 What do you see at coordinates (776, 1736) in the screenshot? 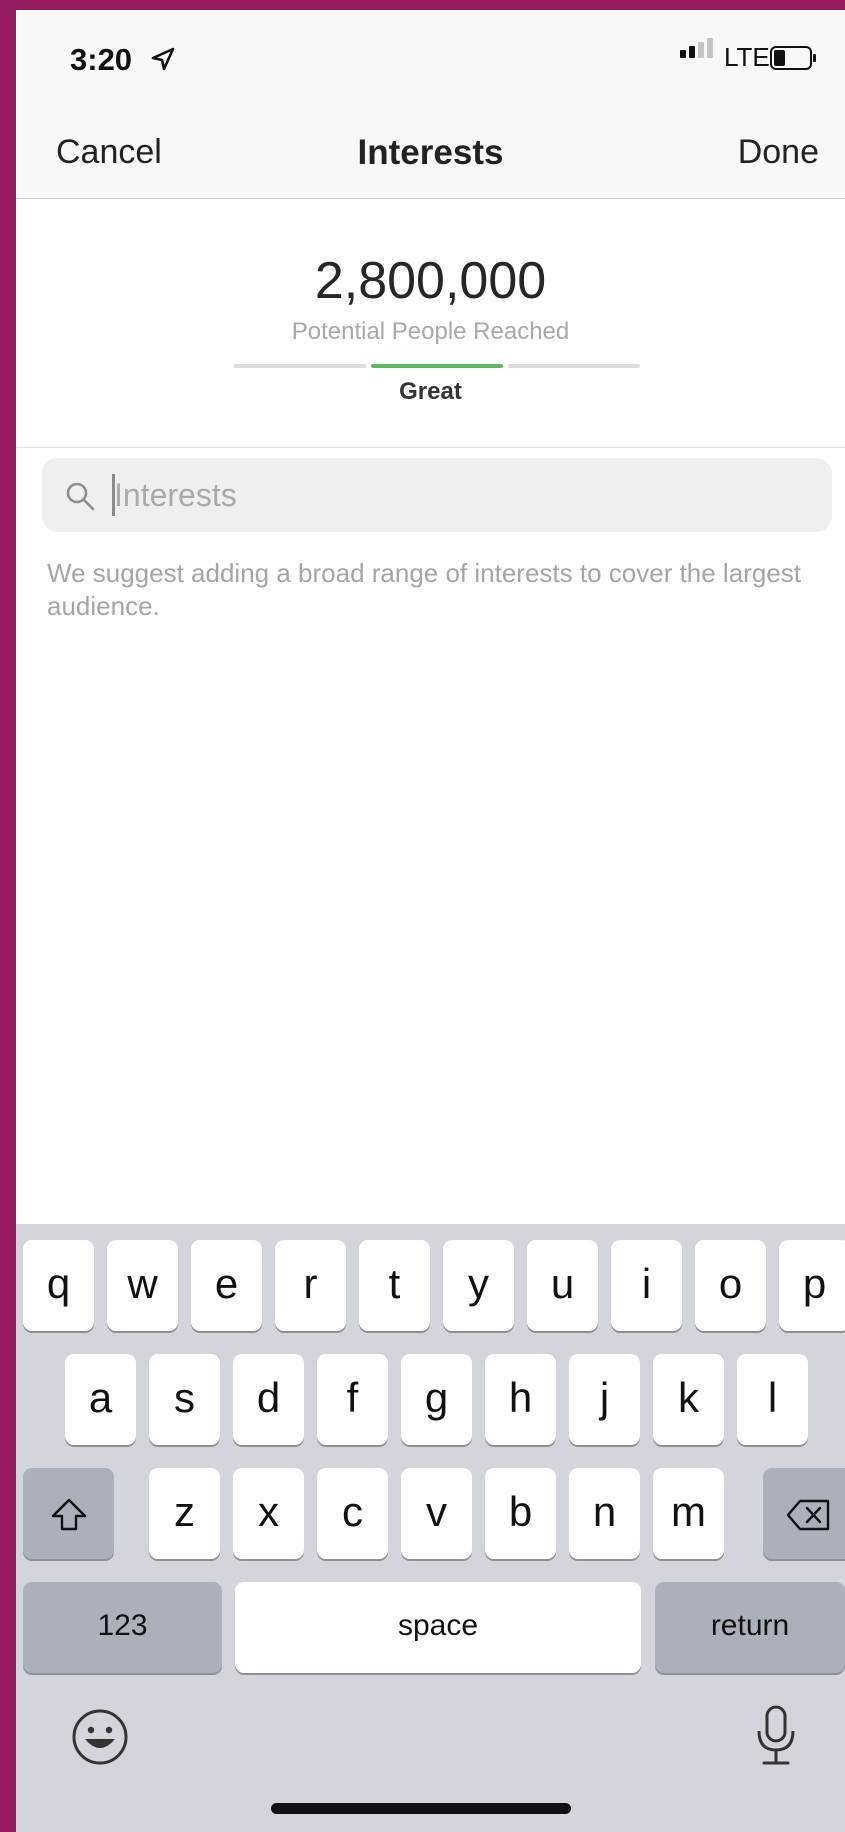
I see `microphone-icon` at bounding box center [776, 1736].